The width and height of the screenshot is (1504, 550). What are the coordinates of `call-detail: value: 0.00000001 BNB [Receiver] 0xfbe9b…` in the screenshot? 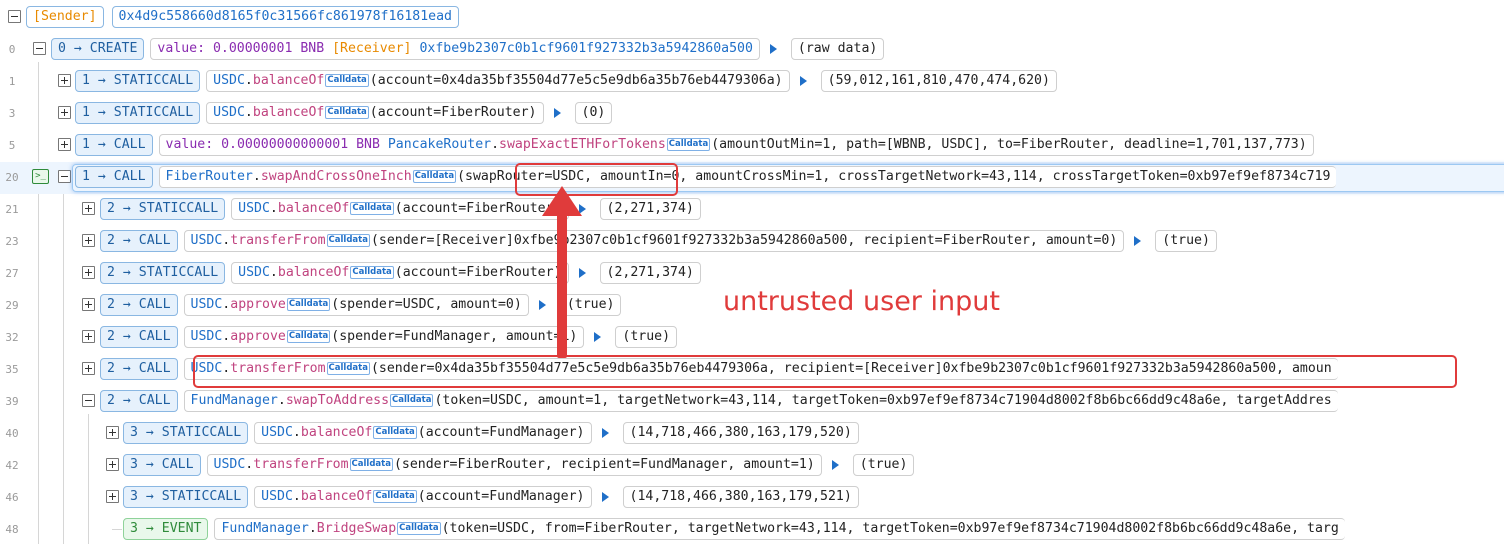 It's located at (455, 49).